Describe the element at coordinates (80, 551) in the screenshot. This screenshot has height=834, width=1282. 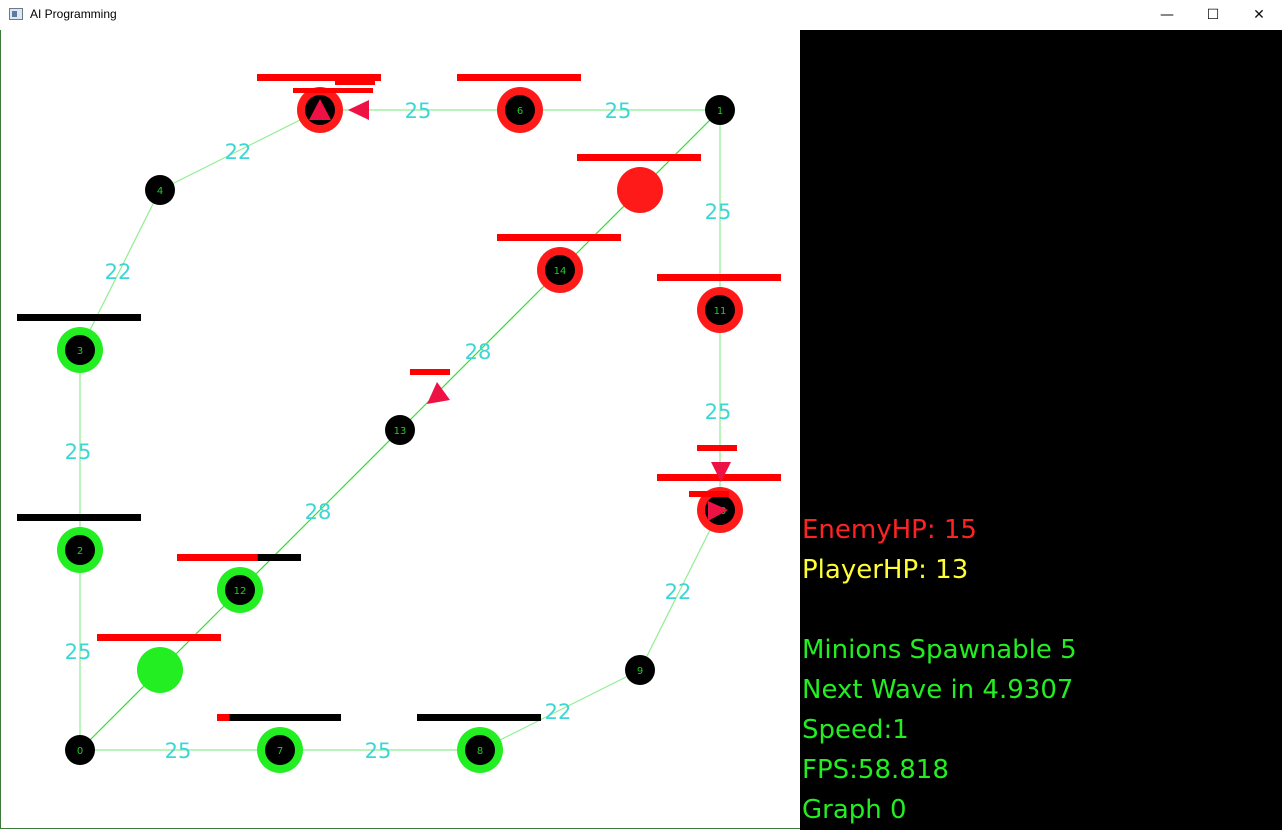
I see `node-label: 2` at that location.